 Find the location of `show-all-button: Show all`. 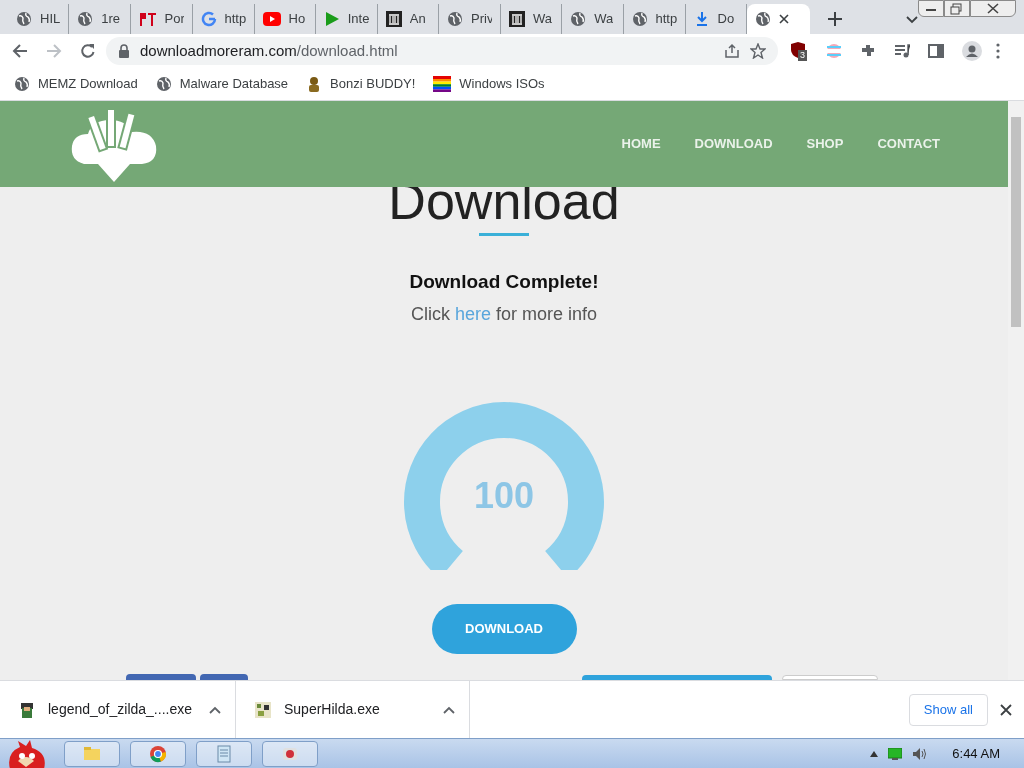

show-all-button: Show all is located at coordinates (948, 709).